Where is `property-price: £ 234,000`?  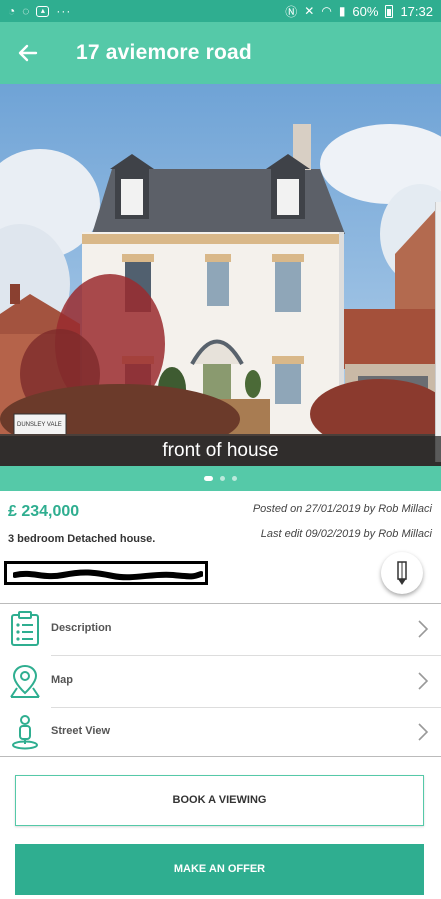
property-price: £ 234,000 is located at coordinates (44, 511).